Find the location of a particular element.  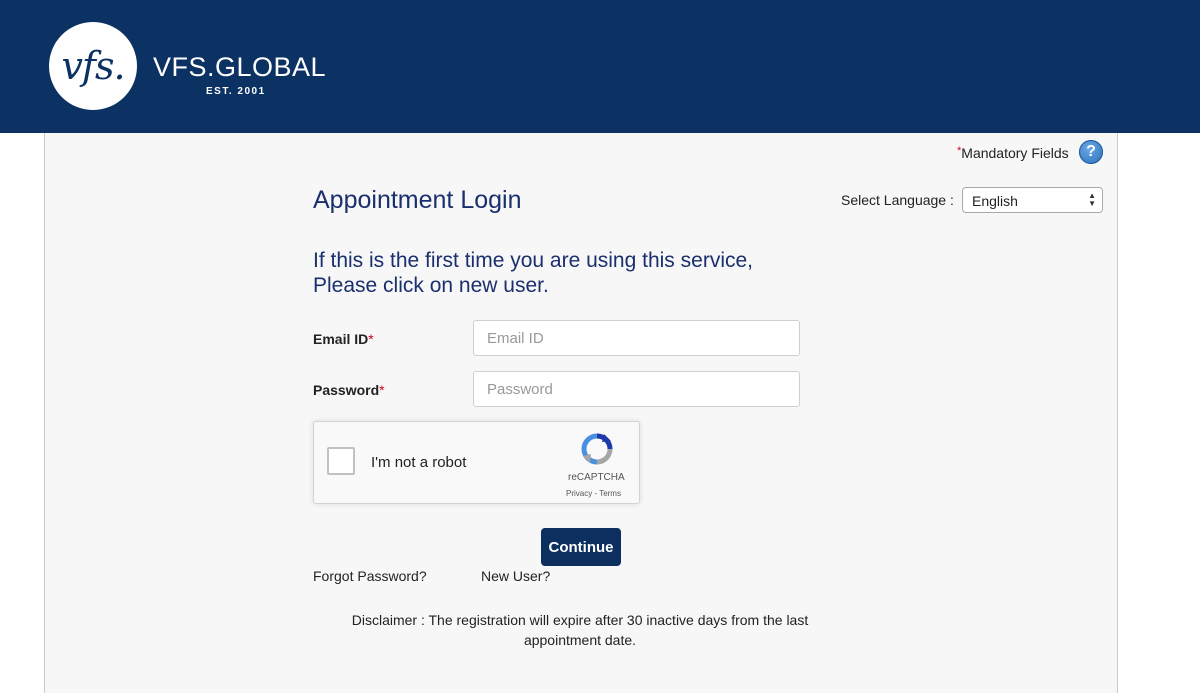

email-field is located at coordinates (636, 338).